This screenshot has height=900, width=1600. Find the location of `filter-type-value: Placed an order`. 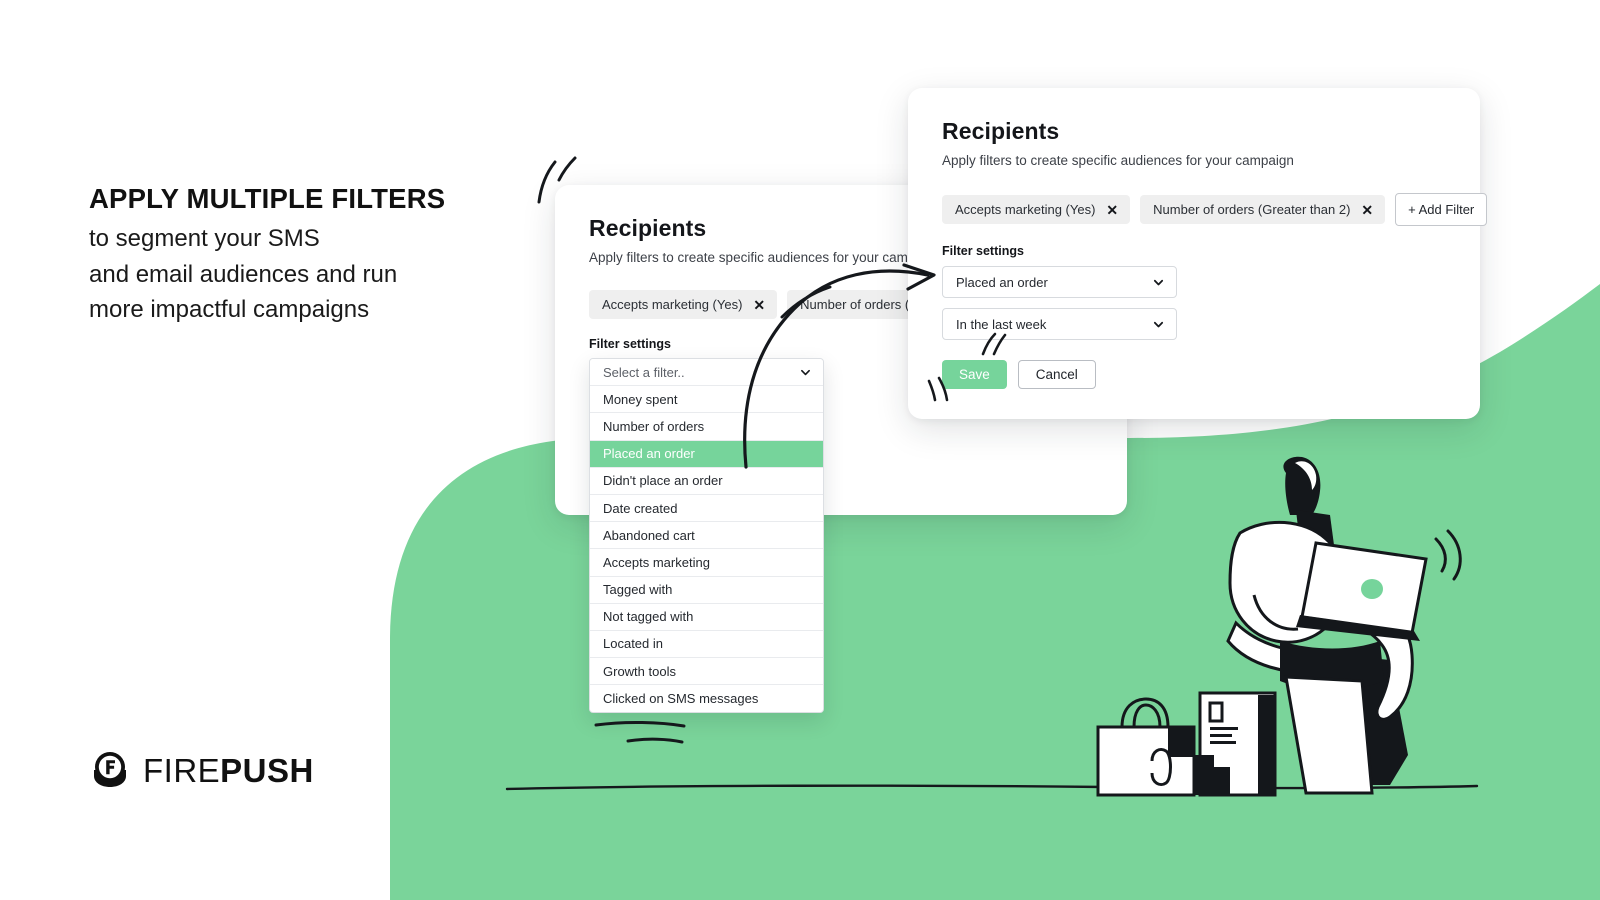

filter-type-value: Placed an order is located at coordinates (1002, 282).